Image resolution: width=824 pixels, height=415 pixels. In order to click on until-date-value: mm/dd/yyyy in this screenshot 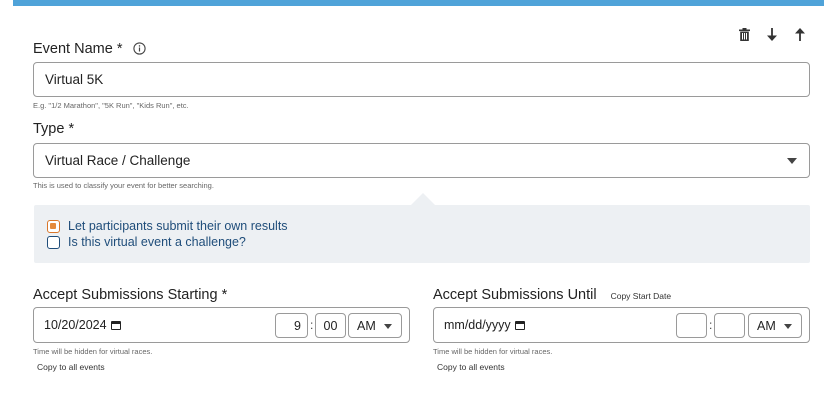, I will do `click(477, 325)`.